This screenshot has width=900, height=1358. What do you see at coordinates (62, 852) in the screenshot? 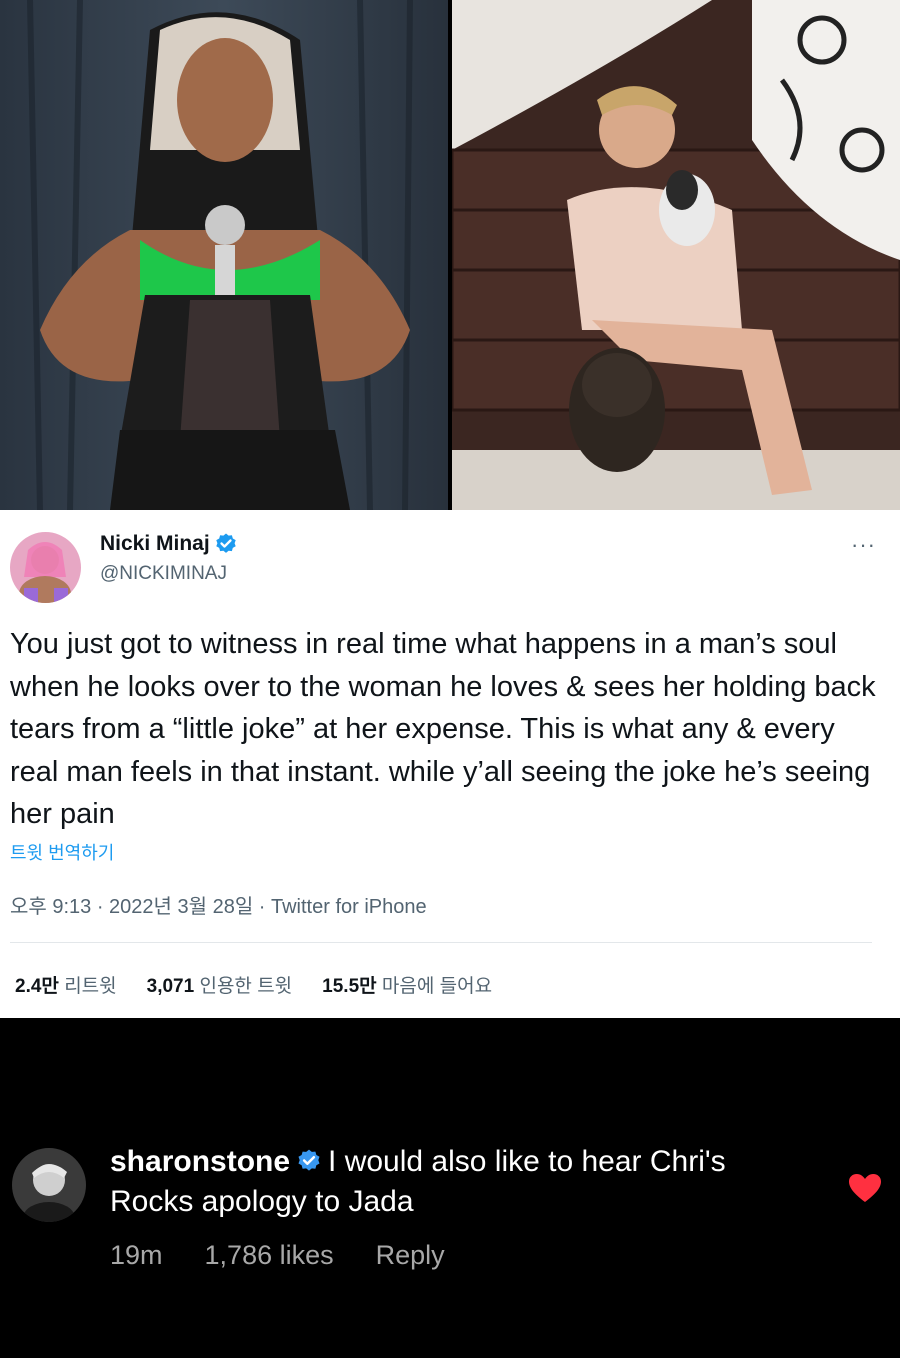
I see `translate-tweet-link: 트윗 번역하기` at bounding box center [62, 852].